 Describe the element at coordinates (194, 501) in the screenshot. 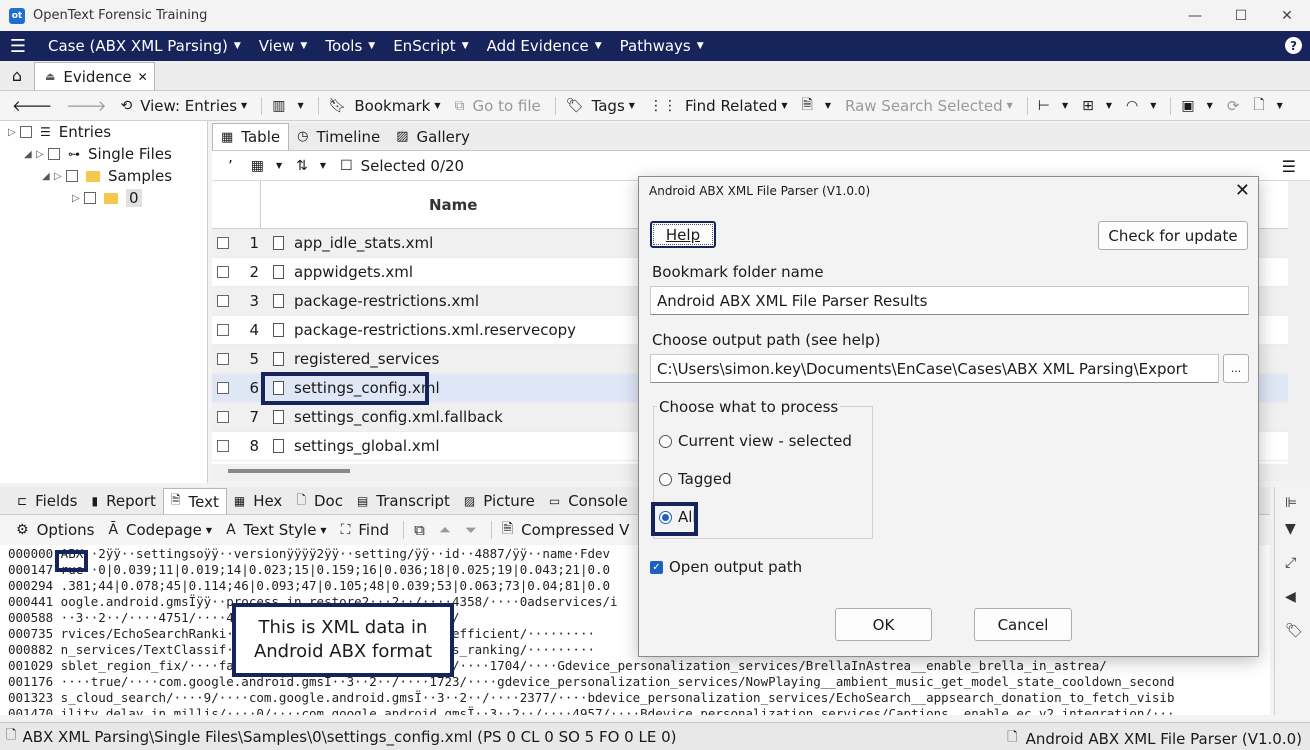

I see `tab-text: 🗎 Text` at that location.